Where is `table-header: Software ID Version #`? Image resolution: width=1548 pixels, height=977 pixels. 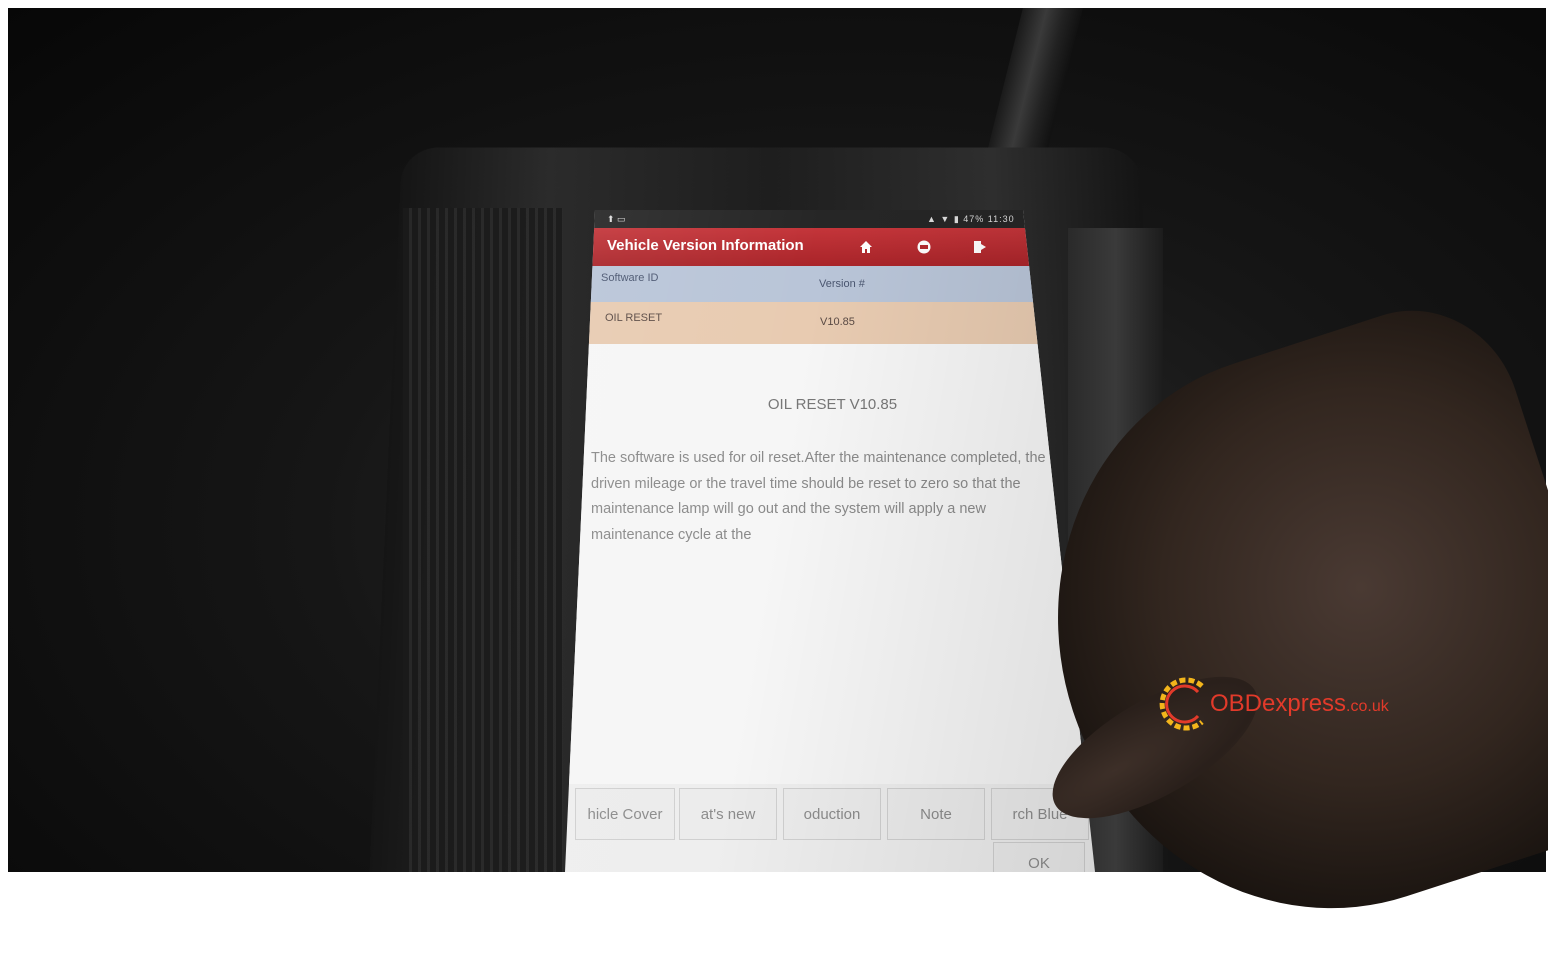
table-header: Software ID Version # is located at coordinates (832, 284).